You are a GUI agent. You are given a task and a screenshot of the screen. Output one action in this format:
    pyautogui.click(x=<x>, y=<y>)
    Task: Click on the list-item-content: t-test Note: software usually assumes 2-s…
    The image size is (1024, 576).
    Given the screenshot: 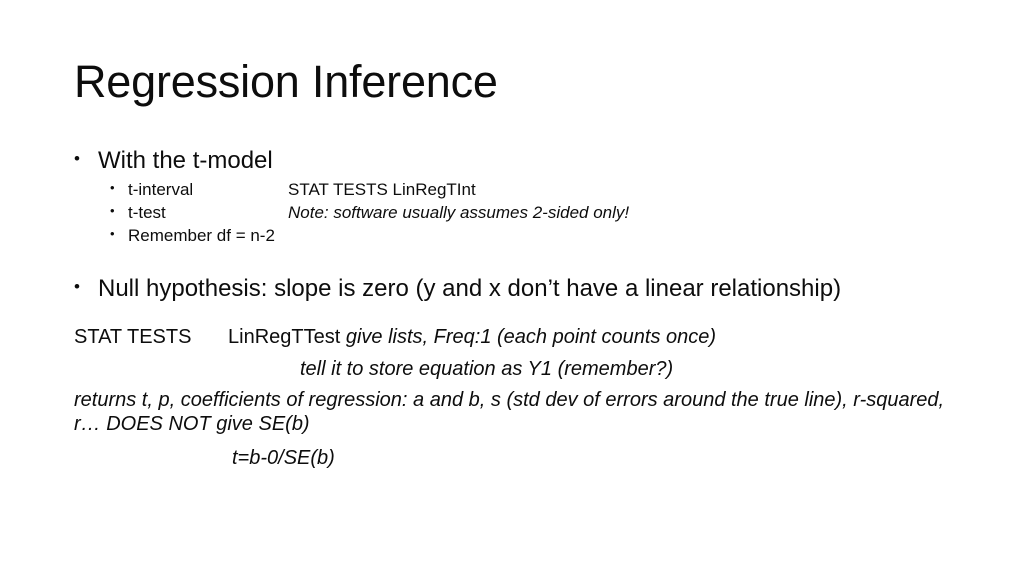 What is the action you would take?
    pyautogui.click(x=546, y=213)
    